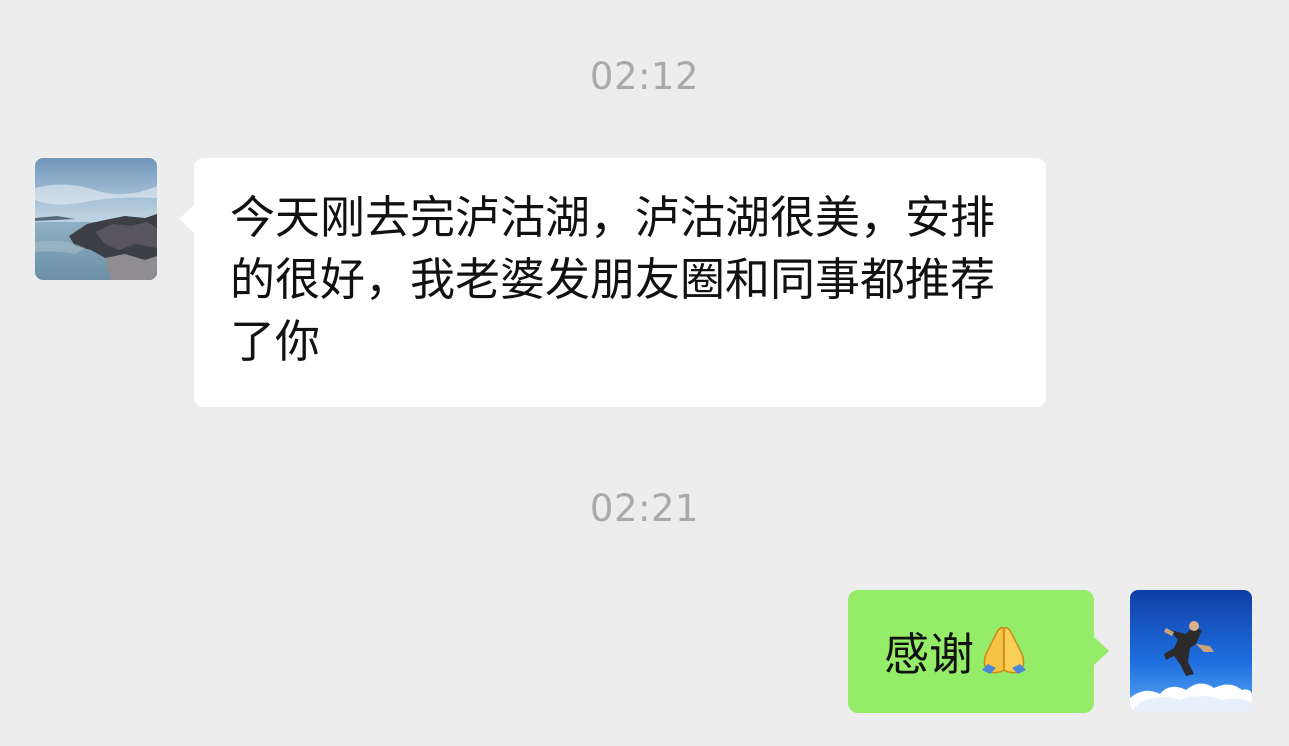 This screenshot has width=1289, height=746. What do you see at coordinates (96, 219) in the screenshot?
I see `contact-avatar` at bounding box center [96, 219].